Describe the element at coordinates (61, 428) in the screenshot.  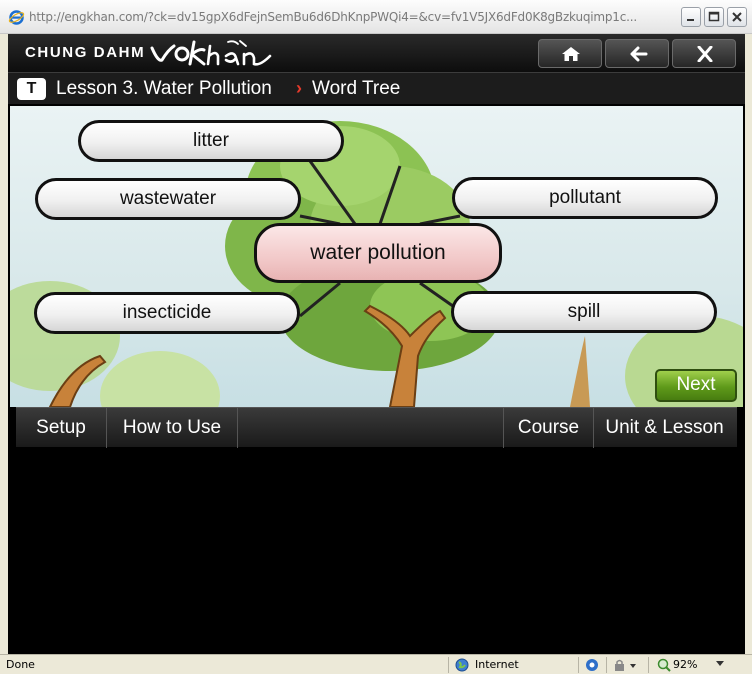
I see `nav-setup: Setup` at that location.